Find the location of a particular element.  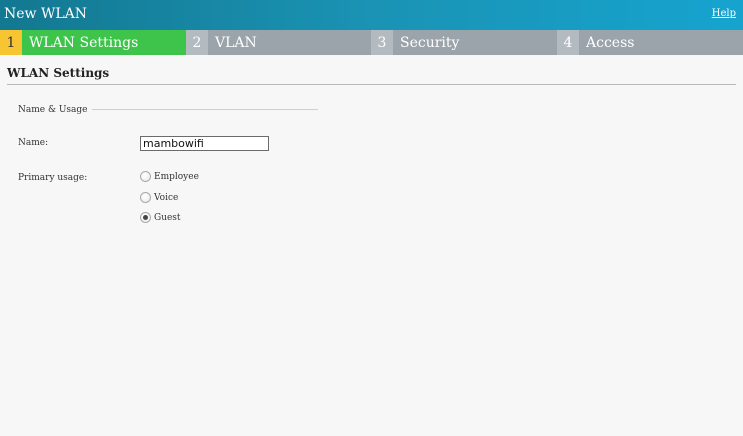

radio-guest: Guest is located at coordinates (160, 217).